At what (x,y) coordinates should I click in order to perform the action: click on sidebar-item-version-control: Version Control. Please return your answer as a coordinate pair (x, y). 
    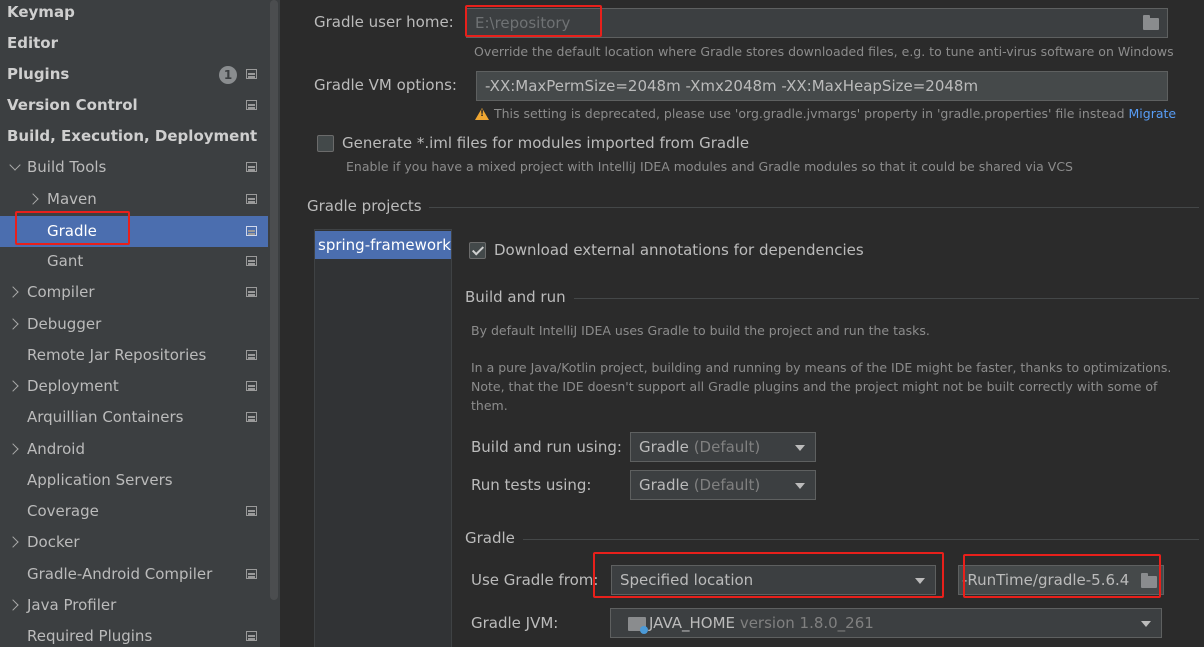
    Looking at the image, I should click on (134, 105).